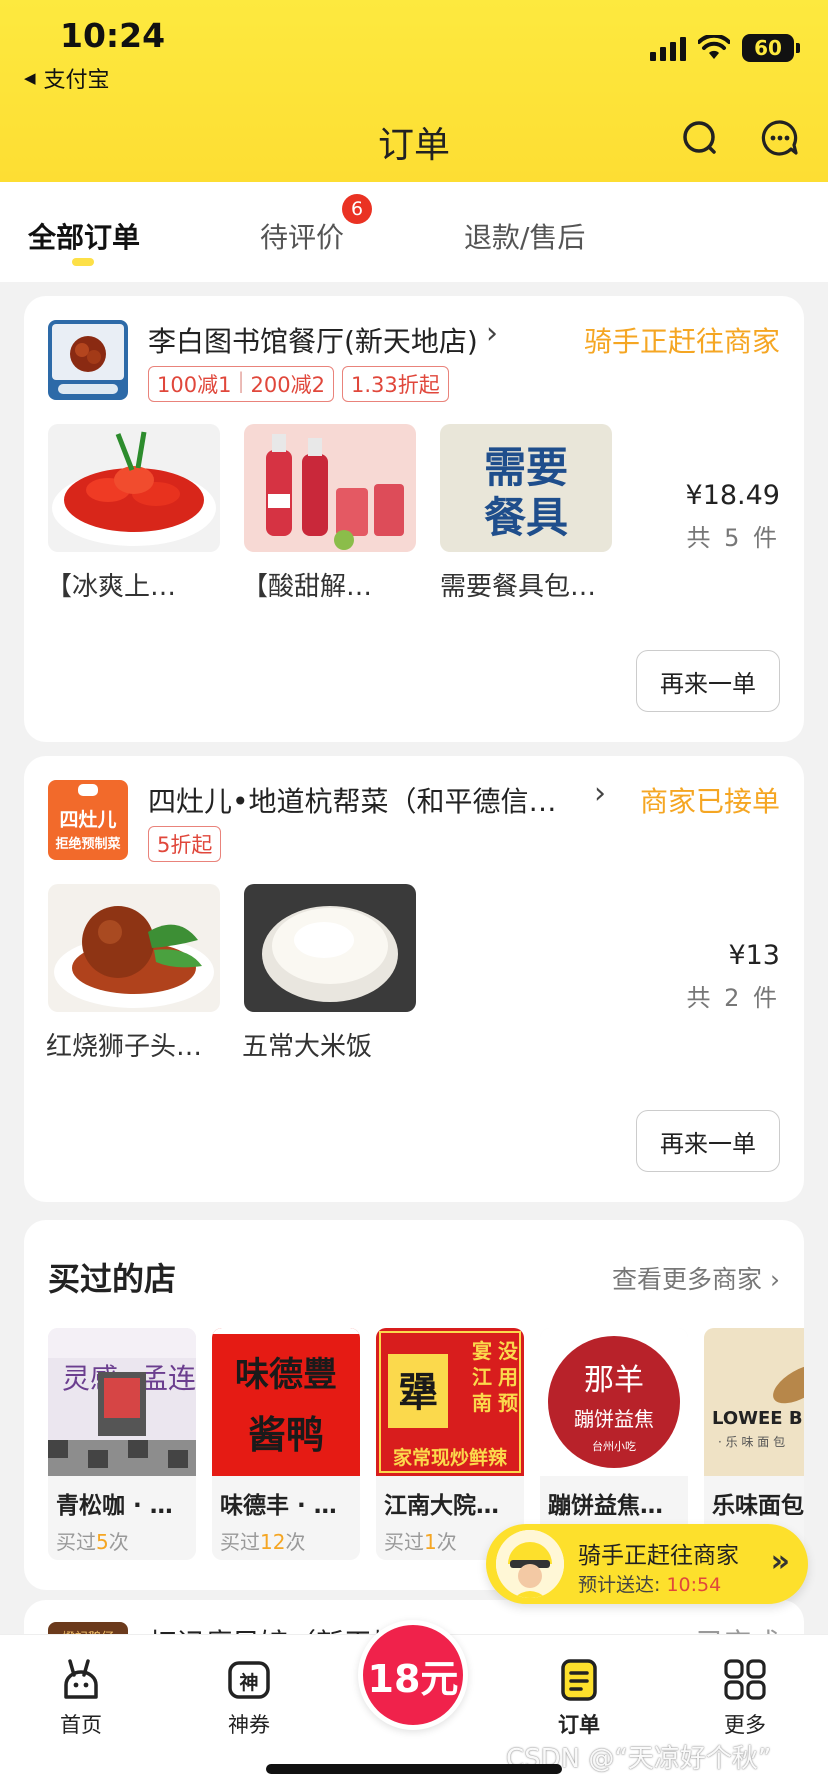  Describe the element at coordinates (414, 232) in the screenshot. I see `order-tabs: 全部订单 待评价 退款/售后` at that location.